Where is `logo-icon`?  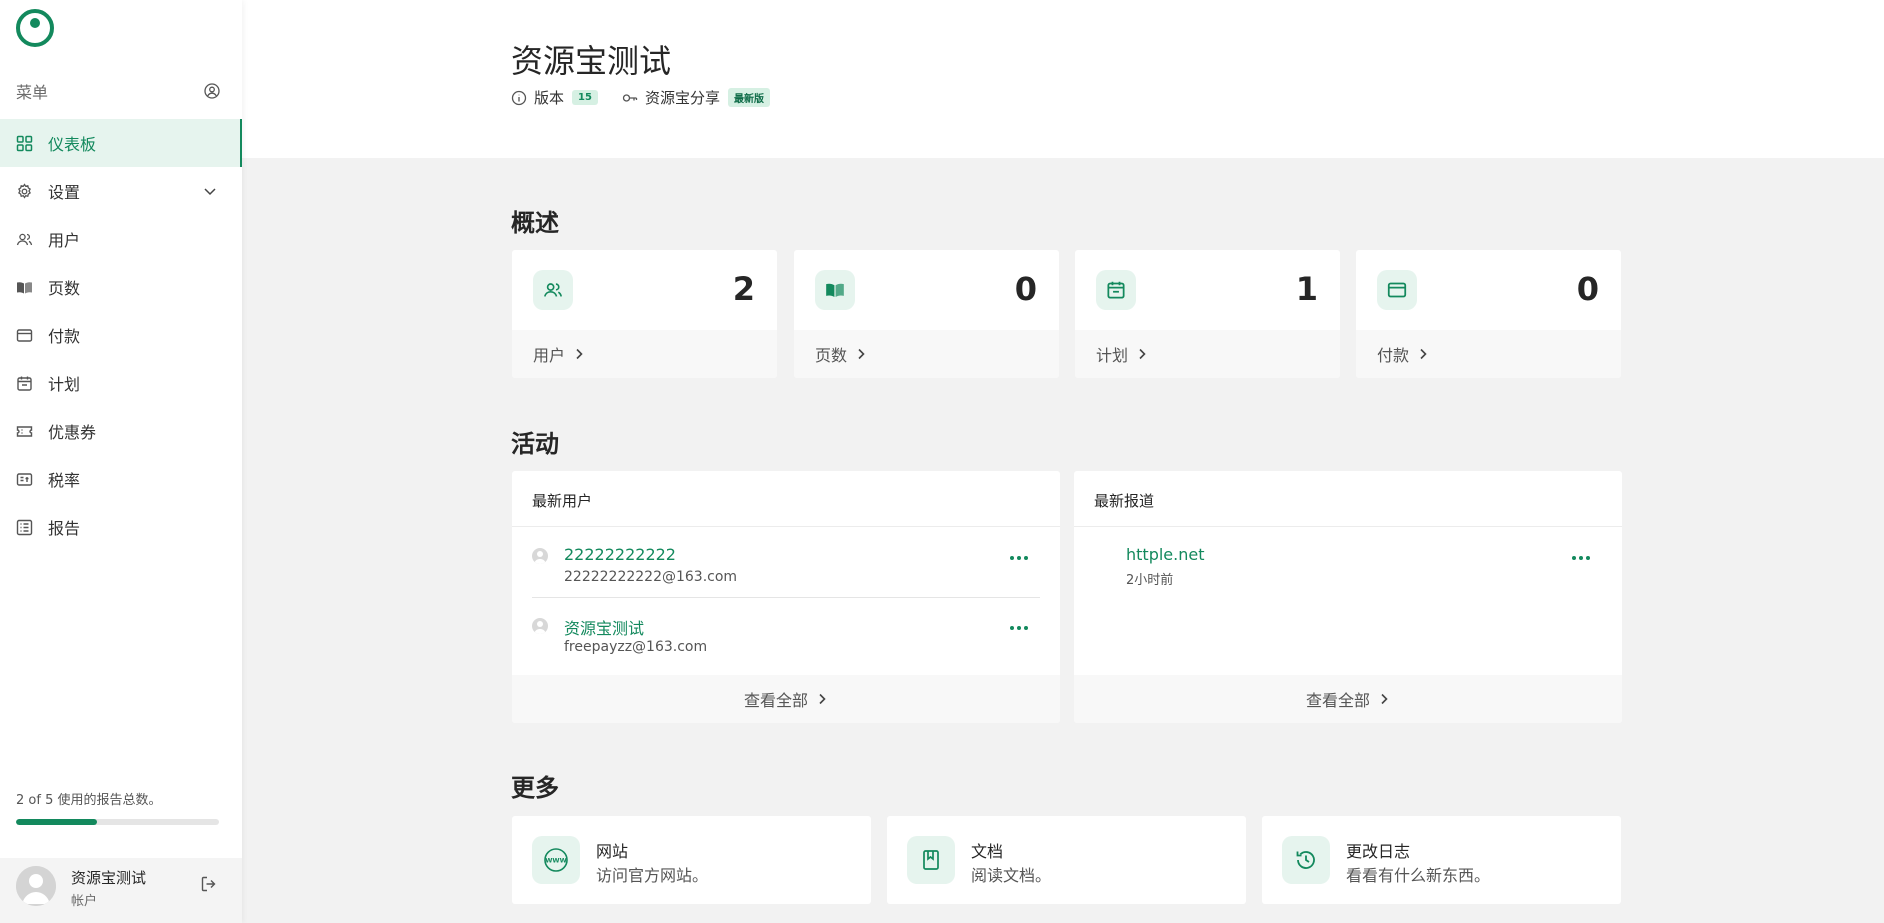
logo-icon is located at coordinates (35, 28).